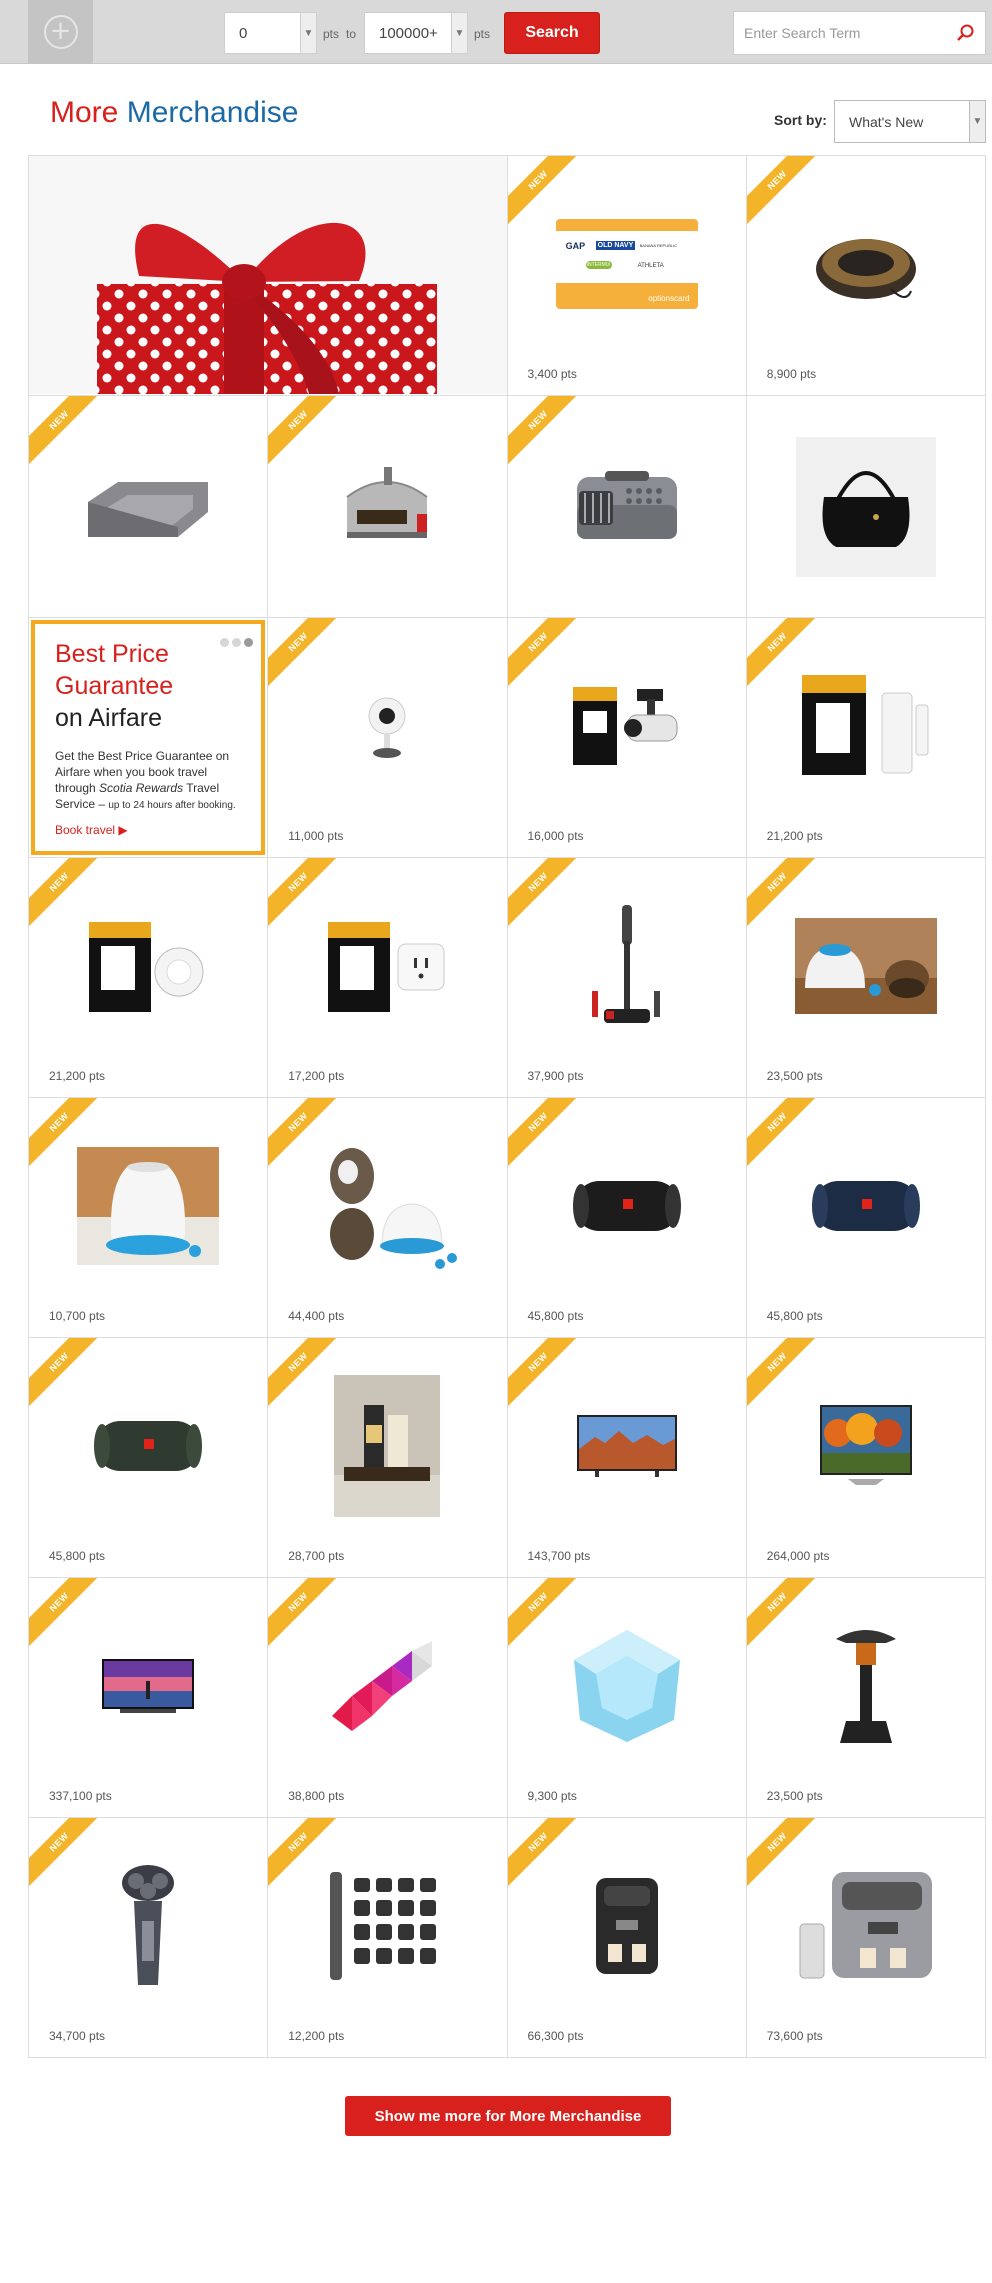  I want to click on product-card: NEW 8,900 pts, so click(866, 276).